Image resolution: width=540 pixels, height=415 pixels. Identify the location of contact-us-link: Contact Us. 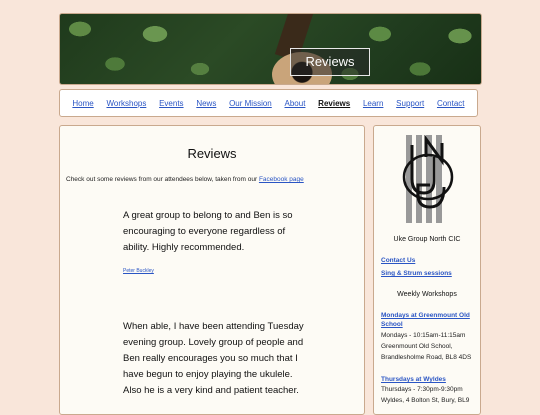
(398, 260).